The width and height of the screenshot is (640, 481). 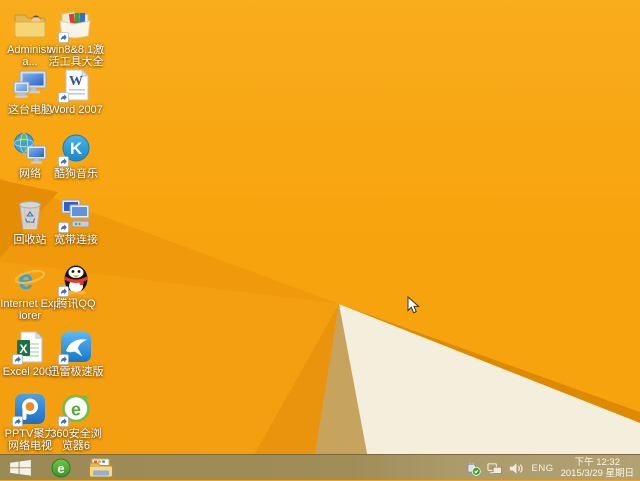 What do you see at coordinates (76, 56) in the screenshot?
I see `desktop-icon-label: win8&8.1激活工具大全` at bounding box center [76, 56].